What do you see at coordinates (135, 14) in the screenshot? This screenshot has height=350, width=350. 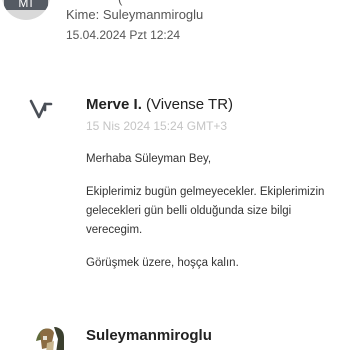 I see `recipient-line: Kime: Suleymanmiroglu` at bounding box center [135, 14].